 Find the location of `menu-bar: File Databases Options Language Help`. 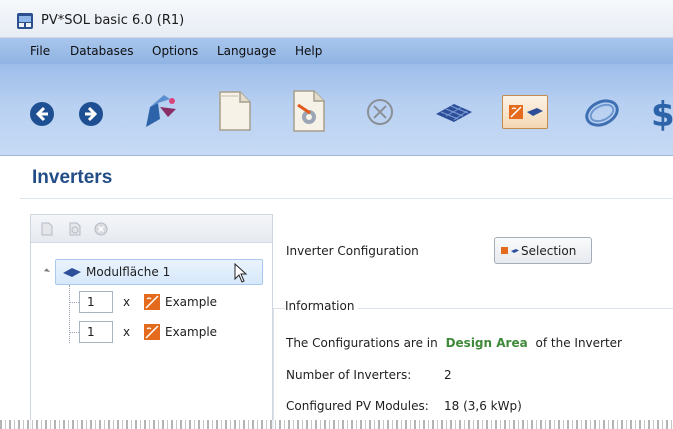

menu-bar: File Databases Options Language Help is located at coordinates (336, 51).